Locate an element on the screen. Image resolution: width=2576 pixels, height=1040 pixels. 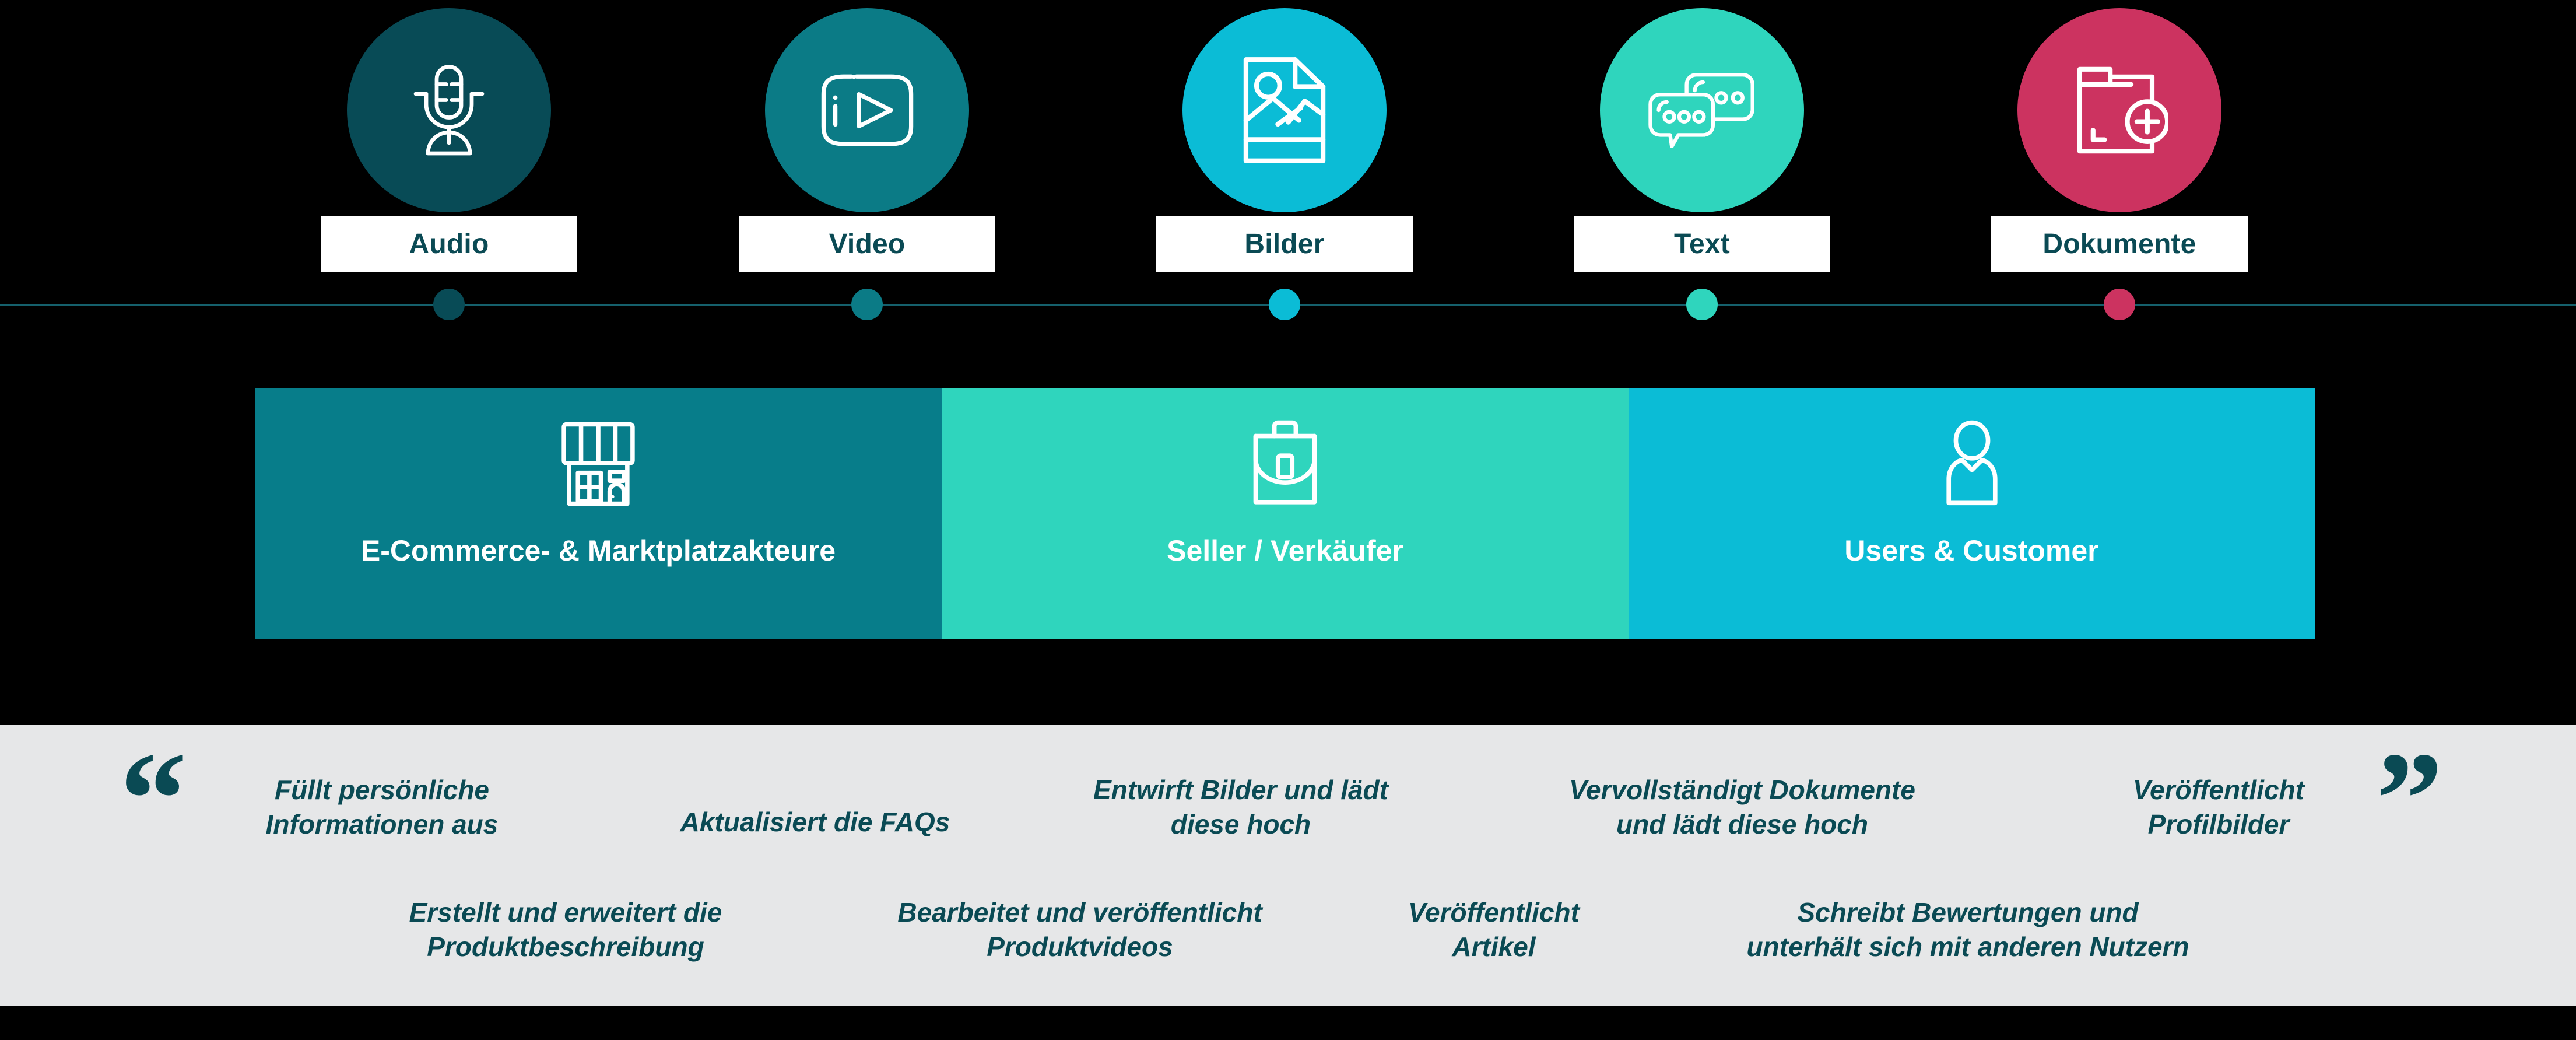
add-folder-icon is located at coordinates (2120, 110).